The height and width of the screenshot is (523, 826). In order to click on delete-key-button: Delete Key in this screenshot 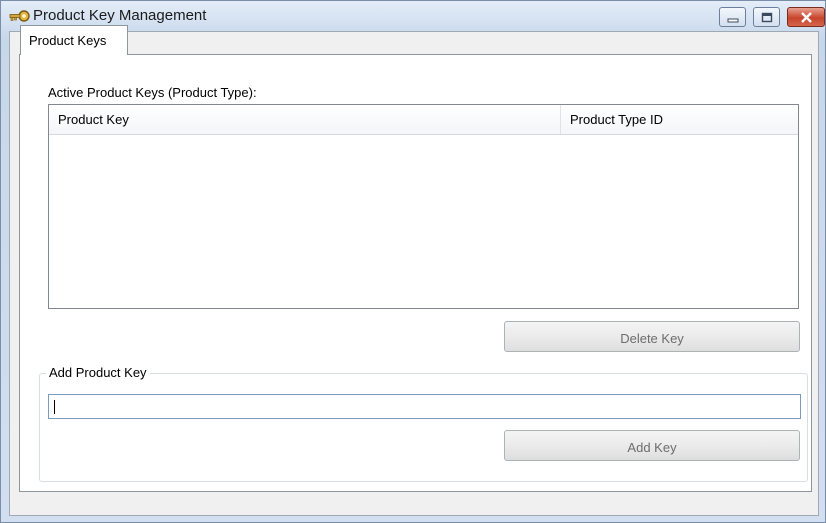, I will do `click(652, 336)`.